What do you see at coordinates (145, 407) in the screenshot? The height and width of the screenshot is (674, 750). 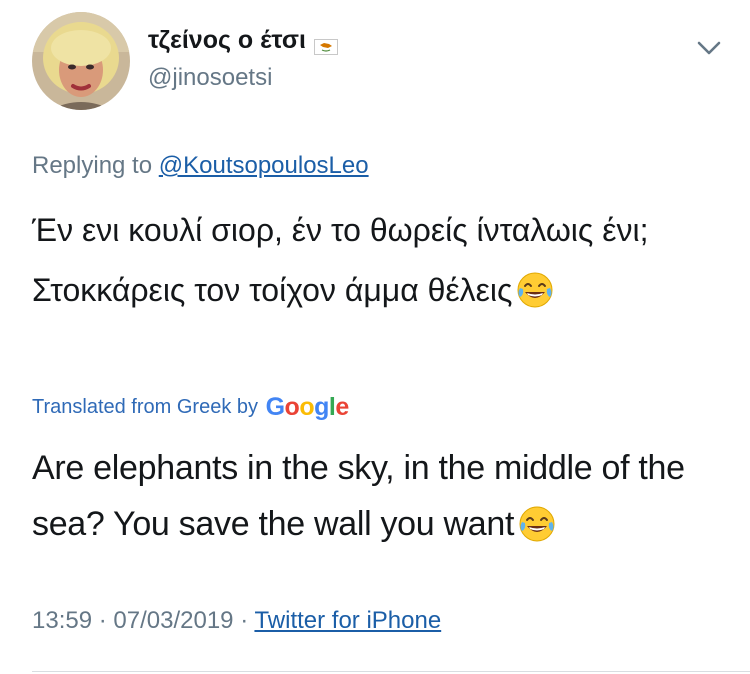 I see `translation-label: Translated from Greek by` at bounding box center [145, 407].